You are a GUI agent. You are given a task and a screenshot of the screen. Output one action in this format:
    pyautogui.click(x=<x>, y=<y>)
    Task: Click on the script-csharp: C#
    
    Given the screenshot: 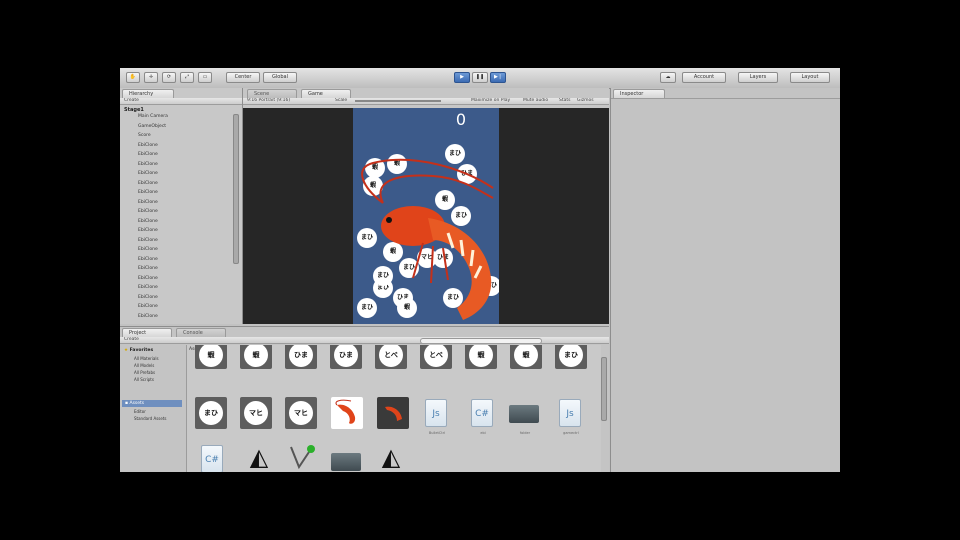 What is the action you would take?
    pyautogui.click(x=212, y=458)
    